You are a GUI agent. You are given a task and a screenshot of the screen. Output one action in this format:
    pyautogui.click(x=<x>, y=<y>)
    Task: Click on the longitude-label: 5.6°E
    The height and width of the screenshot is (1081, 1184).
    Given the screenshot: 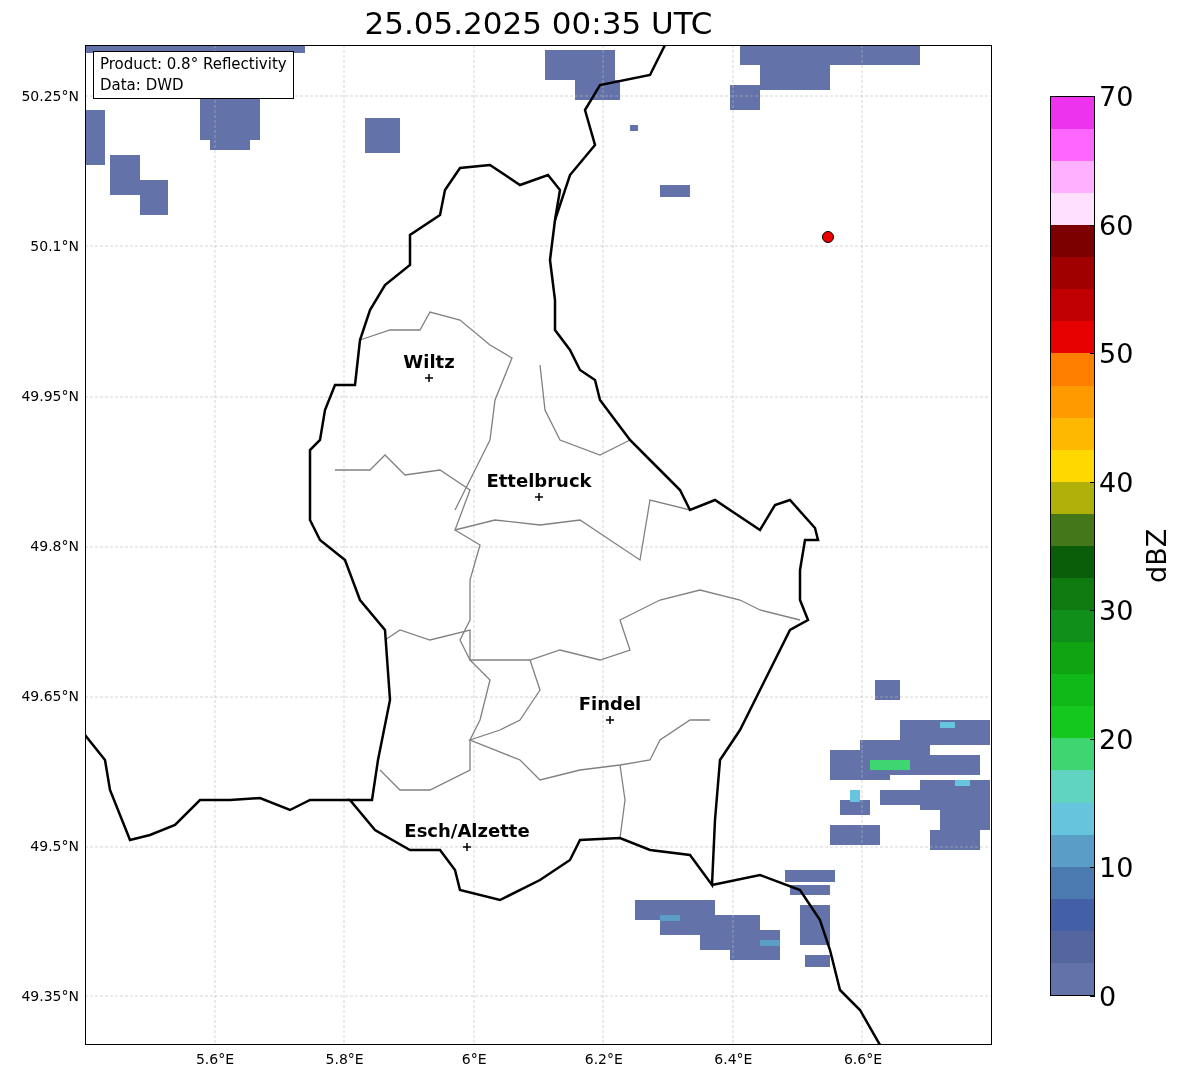 What is the action you would take?
    pyautogui.click(x=215, y=1059)
    